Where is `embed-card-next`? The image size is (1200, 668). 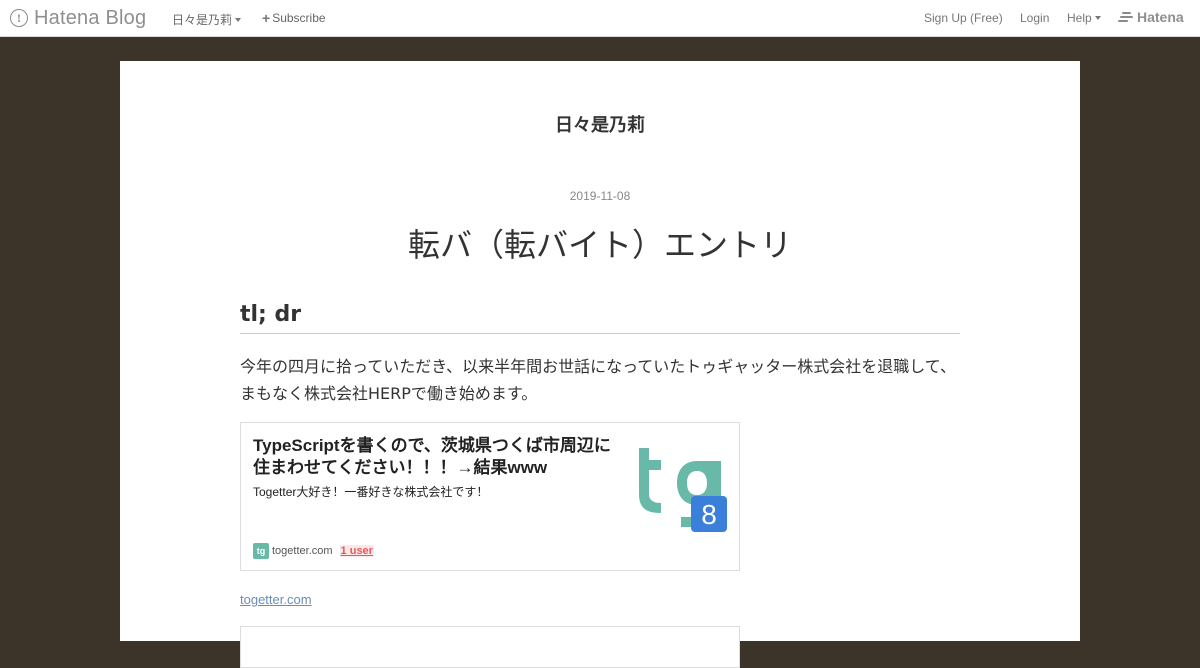 embed-card-next is located at coordinates (490, 647).